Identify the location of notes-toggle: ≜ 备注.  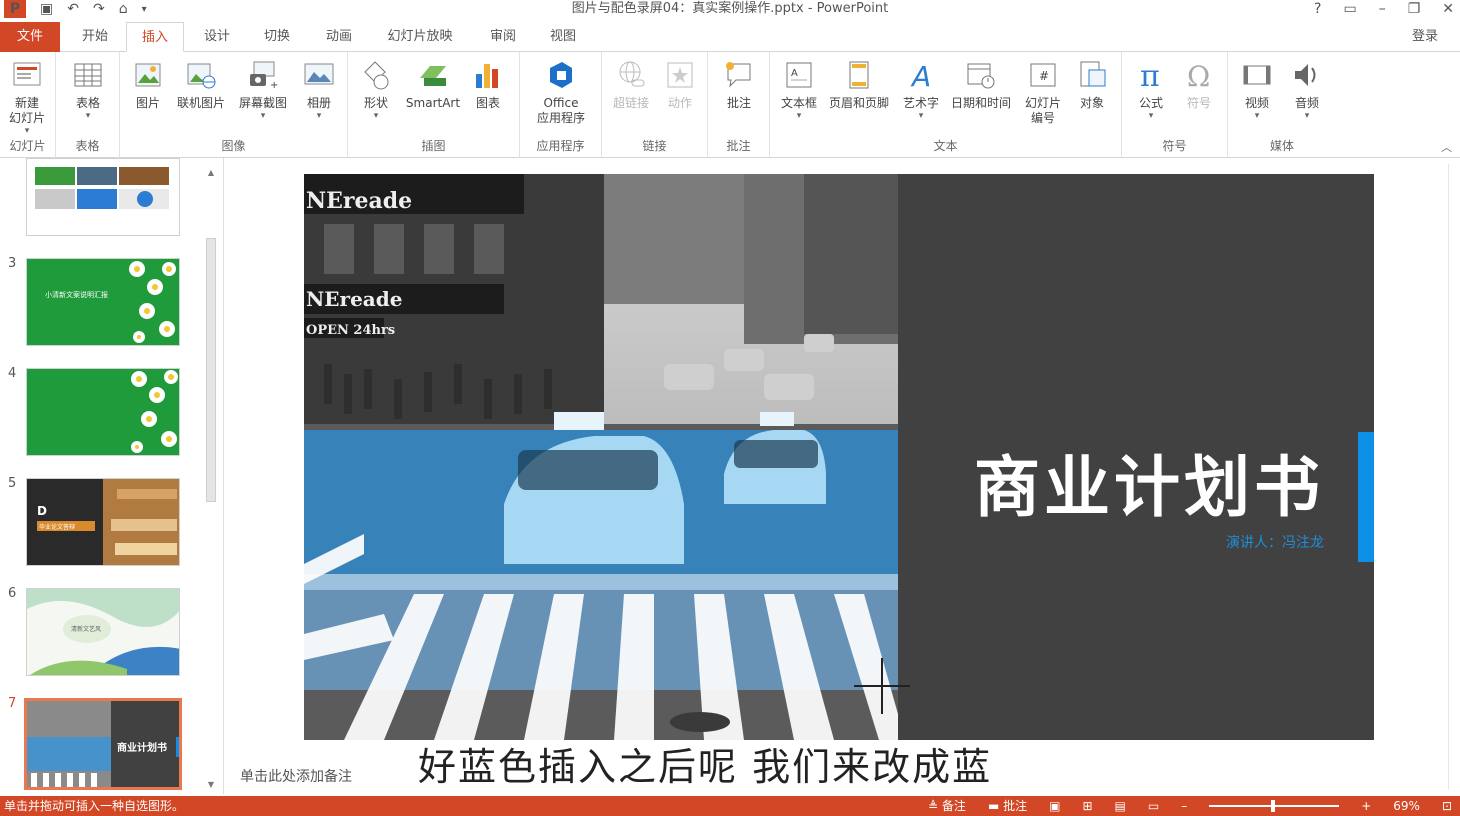
(947, 806).